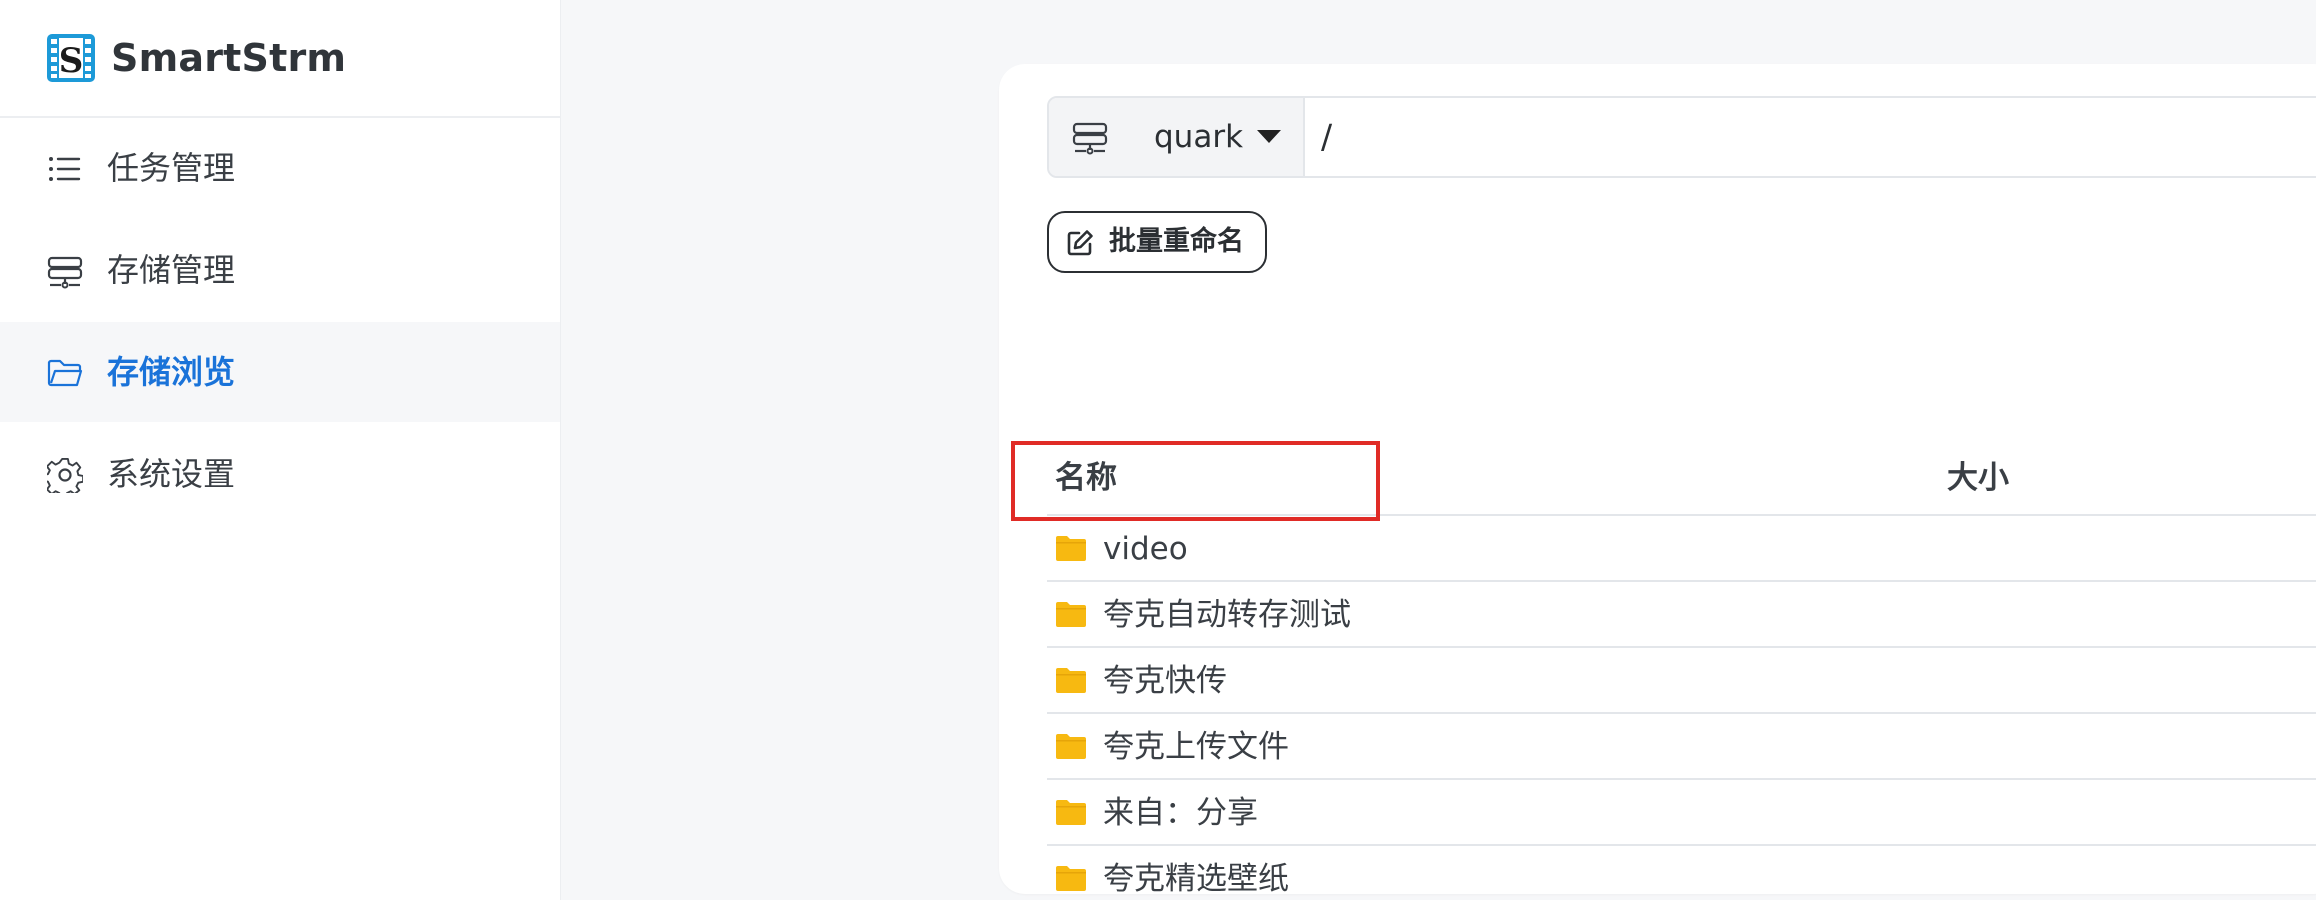 The width and height of the screenshot is (2316, 900). Describe the element at coordinates (171, 270) in the screenshot. I see `sidebar-item-label: 存储管理` at that location.